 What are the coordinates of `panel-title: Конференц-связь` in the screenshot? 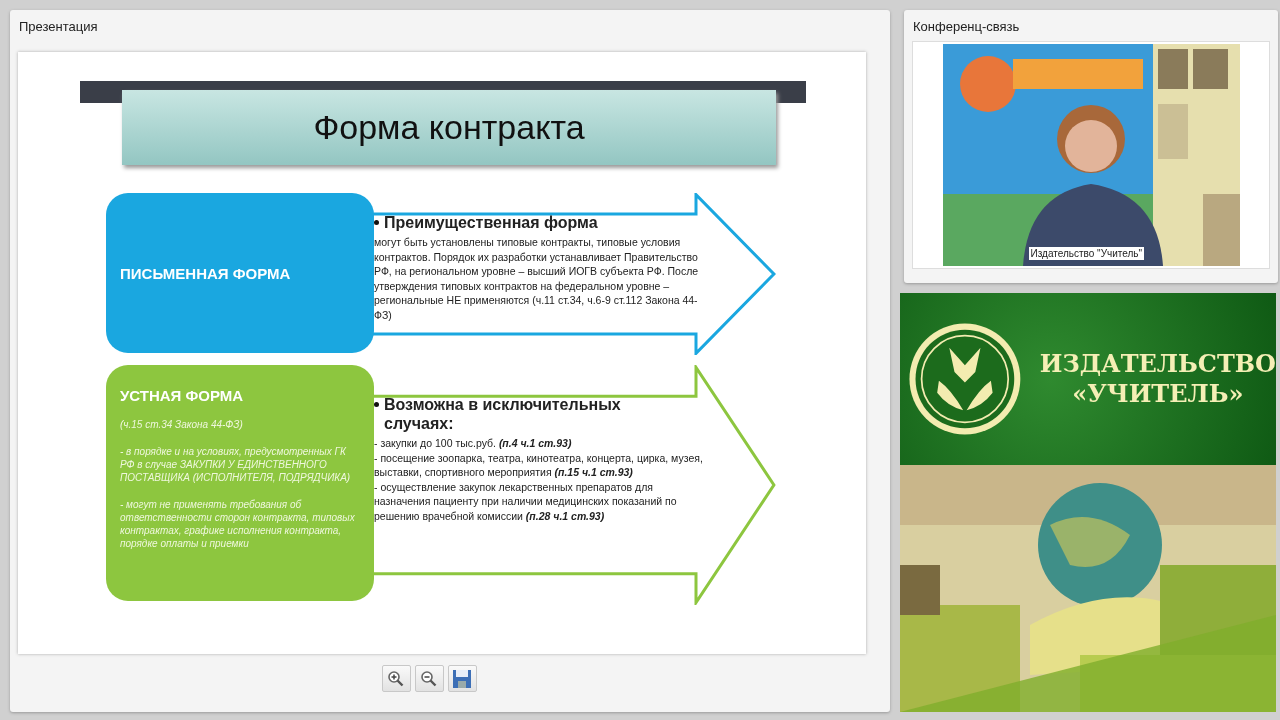 It's located at (966, 26).